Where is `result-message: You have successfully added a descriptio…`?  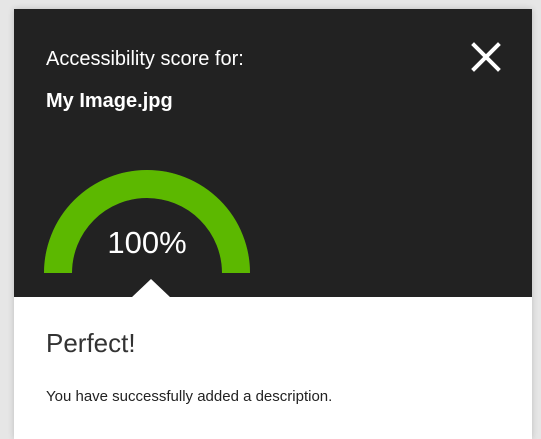
result-message: You have successfully added a descriptio… is located at coordinates (189, 396).